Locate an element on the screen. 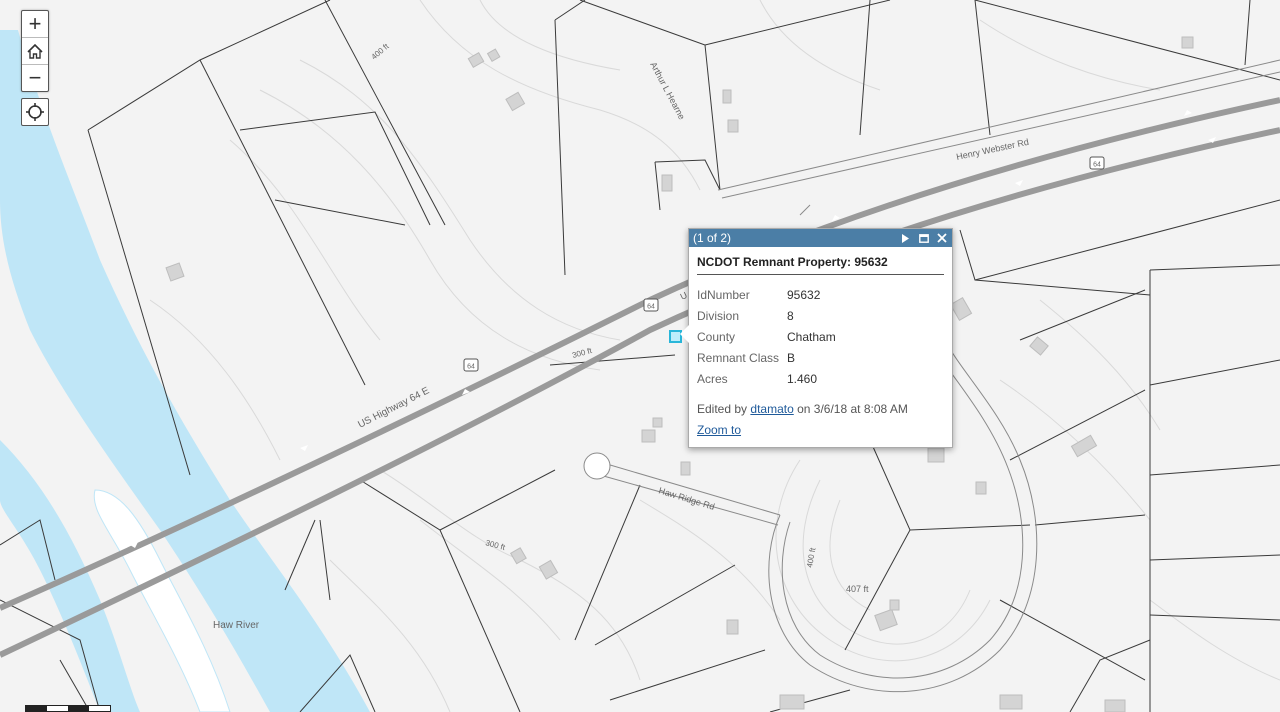 The width and height of the screenshot is (1280, 712). attribute-value: 95632 is located at coordinates (804, 294).